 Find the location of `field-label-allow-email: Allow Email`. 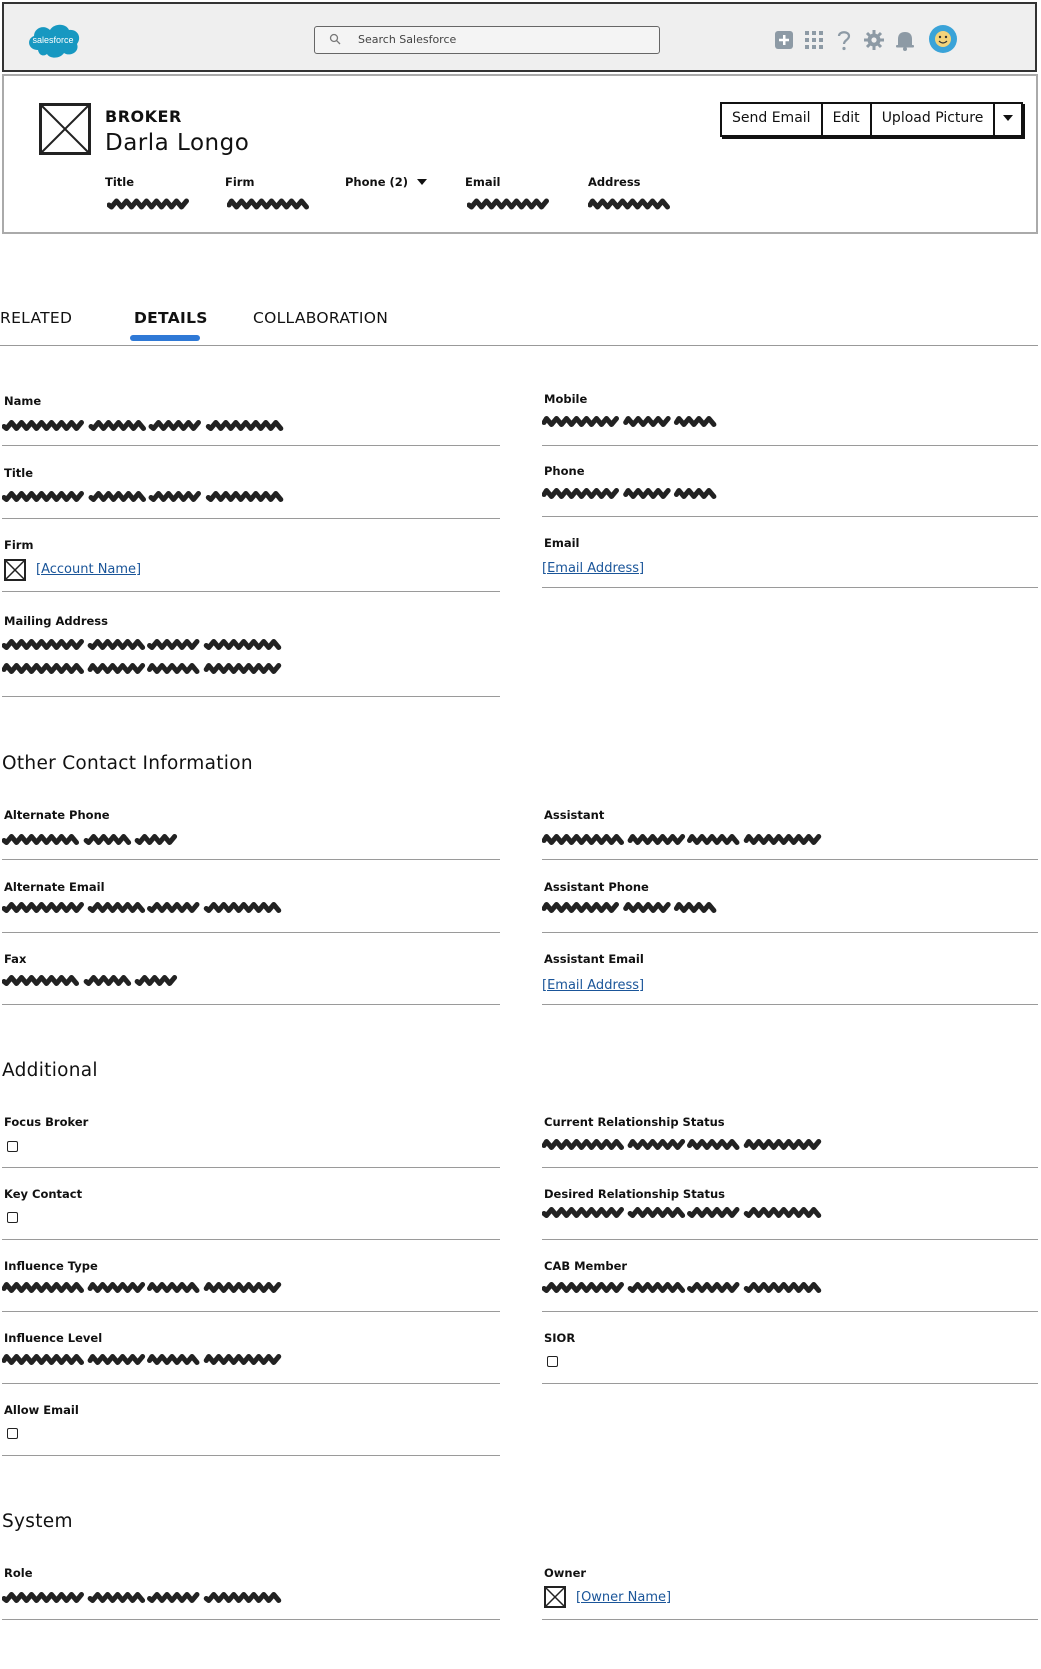

field-label-allow-email: Allow Email is located at coordinates (41, 1410).